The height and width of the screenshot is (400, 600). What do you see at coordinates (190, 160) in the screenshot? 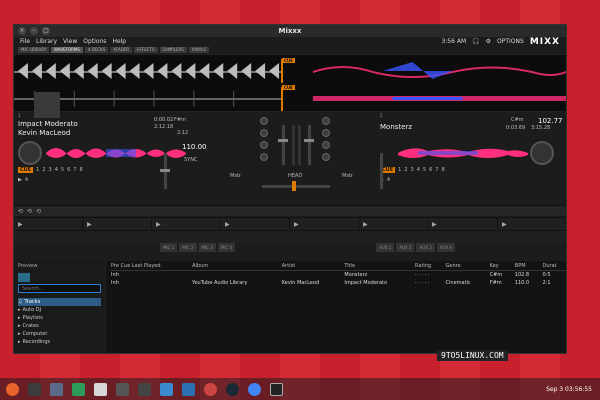
I see `deck1-sync-button: SYNC` at bounding box center [190, 160].